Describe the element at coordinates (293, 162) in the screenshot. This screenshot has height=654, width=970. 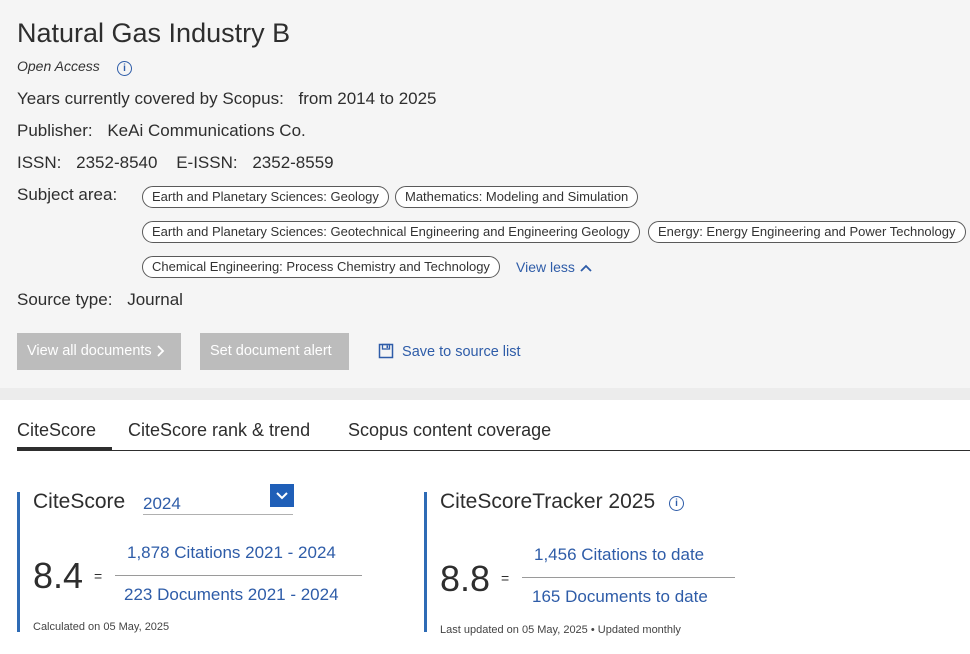
I see `eissn-value: 2352-8559` at that location.